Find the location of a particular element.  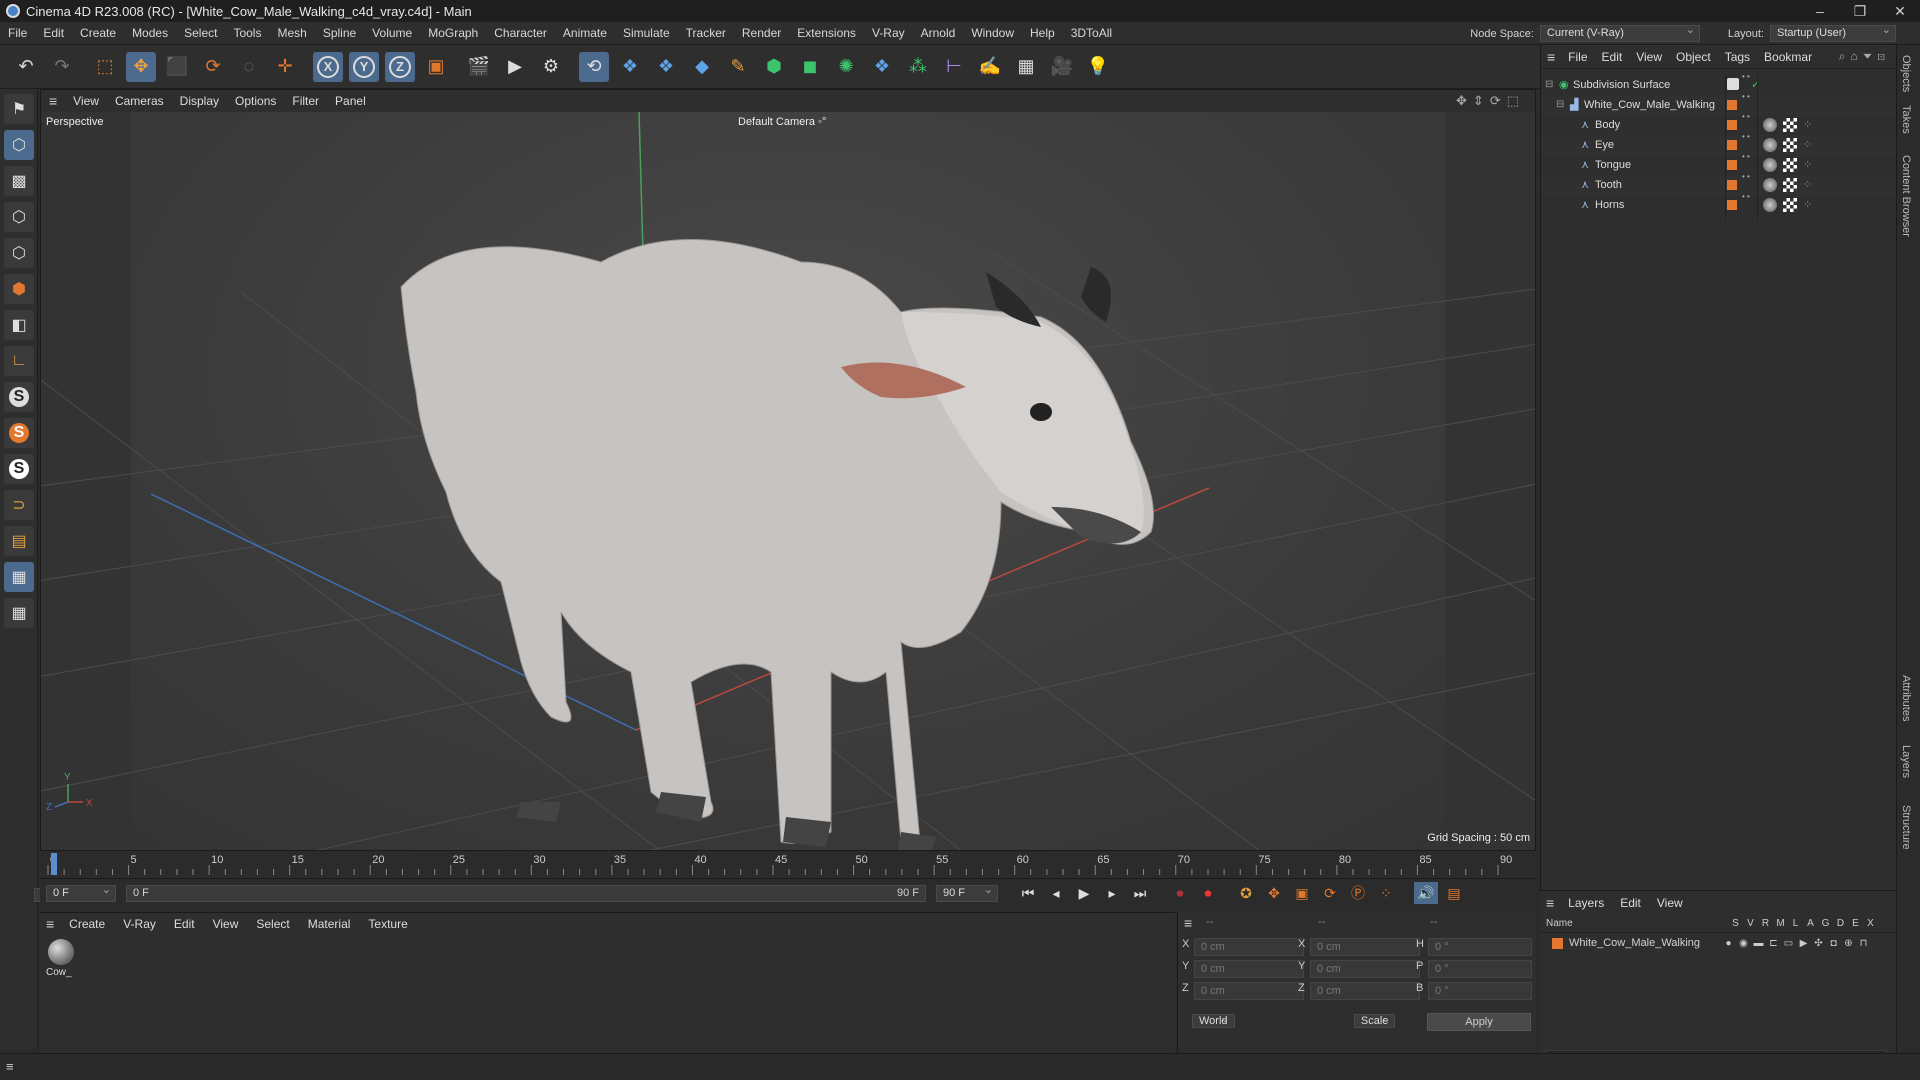

layer-toggle-icon: ◘ is located at coordinates (1833, 943).